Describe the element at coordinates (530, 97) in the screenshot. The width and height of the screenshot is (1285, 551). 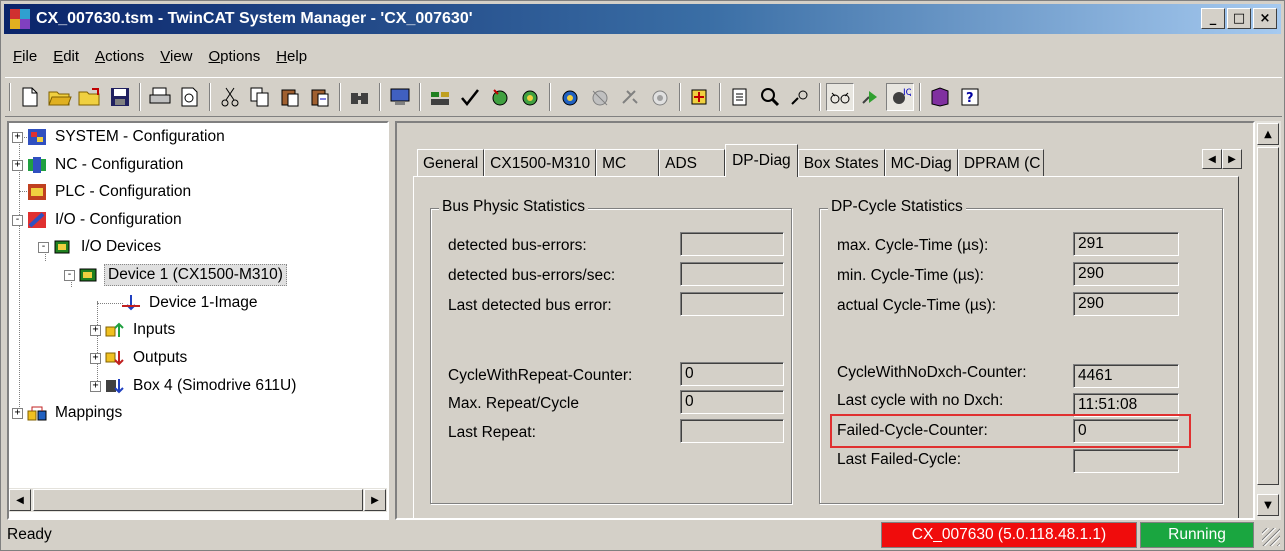
I see `restart-run-mode-icon` at that location.